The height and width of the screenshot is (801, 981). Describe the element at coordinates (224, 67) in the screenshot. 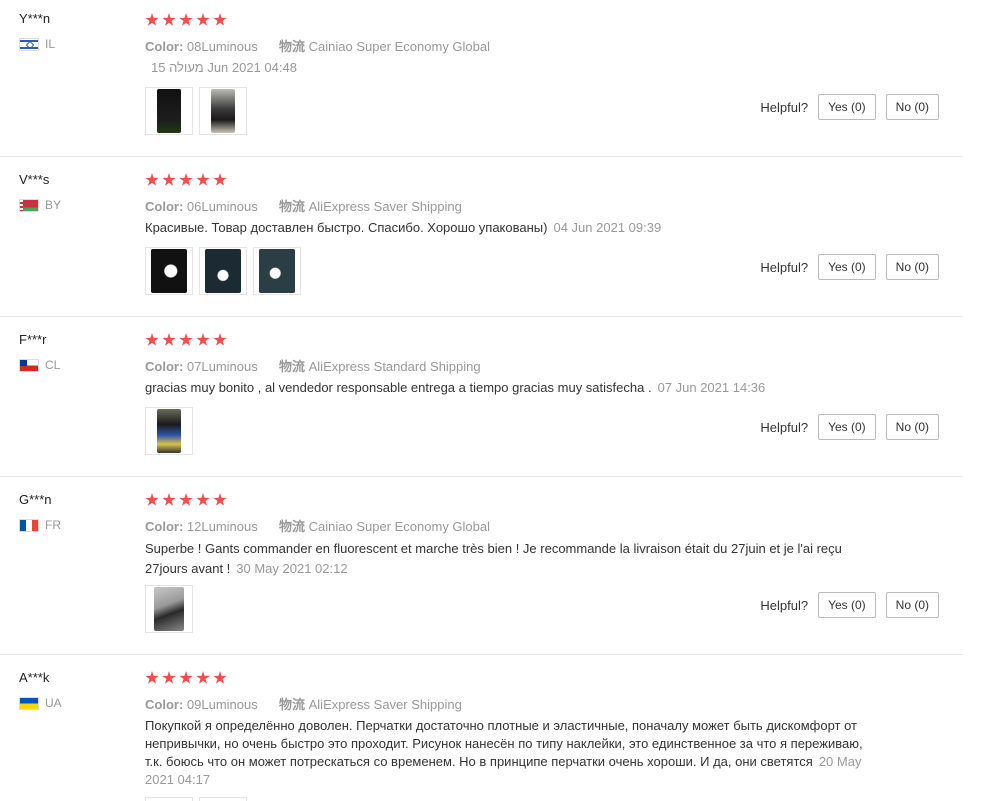

I see `review-date: 15 מעולה Jun 2021 04:48` at that location.